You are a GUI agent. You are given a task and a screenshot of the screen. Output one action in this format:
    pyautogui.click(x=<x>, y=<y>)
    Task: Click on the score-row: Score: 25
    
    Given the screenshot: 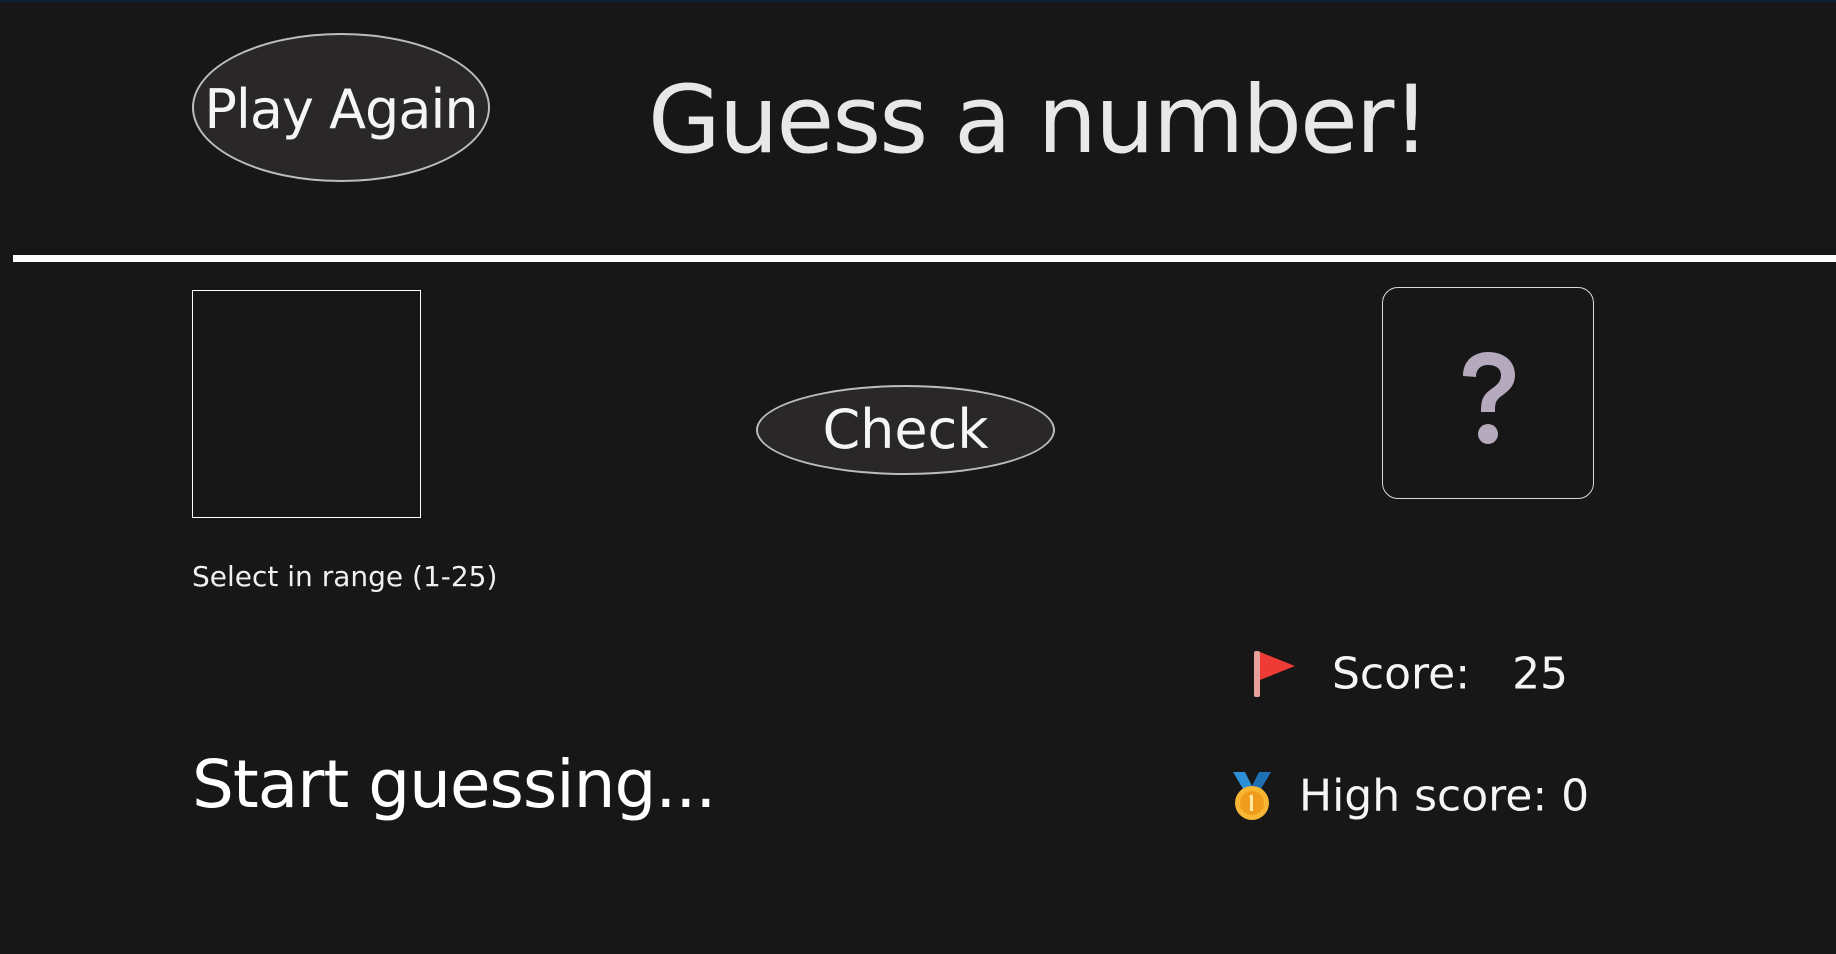 What is the action you would take?
    pyautogui.click(x=1410, y=676)
    